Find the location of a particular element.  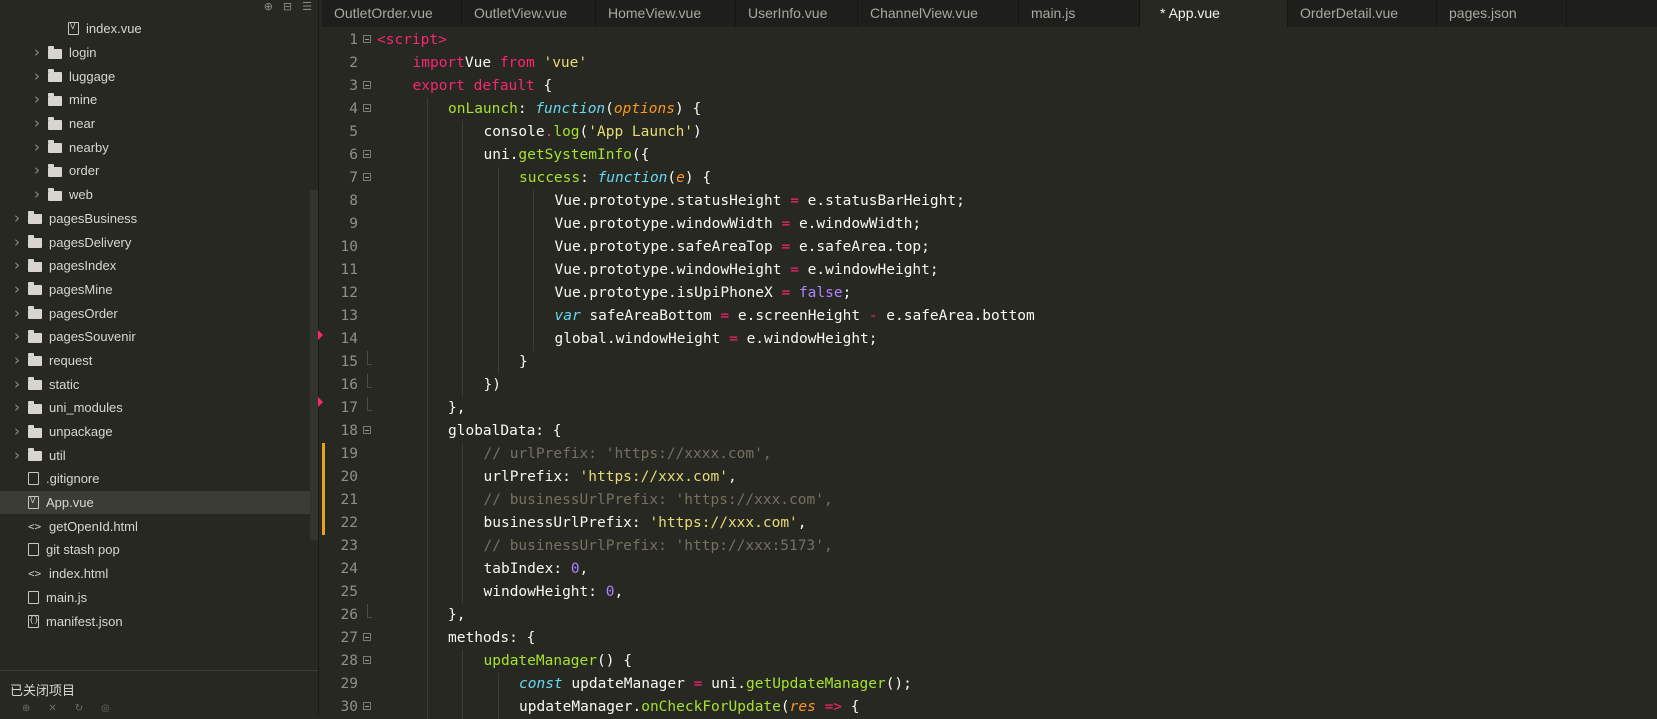

code-line: 6 uni.getSystemInfo({ is located at coordinates (989, 155).